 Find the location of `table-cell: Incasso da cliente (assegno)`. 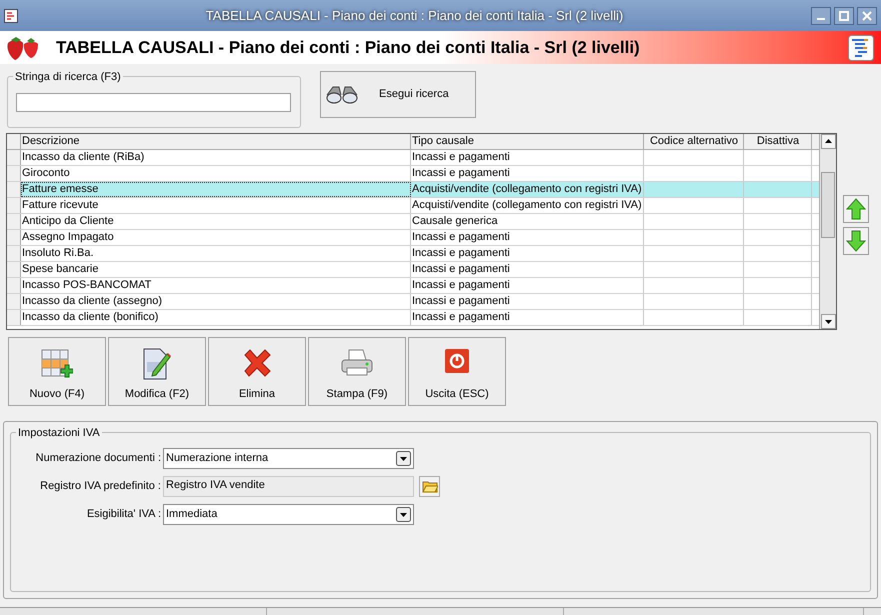

table-cell: Incasso da cliente (assegno) is located at coordinates (216, 301).